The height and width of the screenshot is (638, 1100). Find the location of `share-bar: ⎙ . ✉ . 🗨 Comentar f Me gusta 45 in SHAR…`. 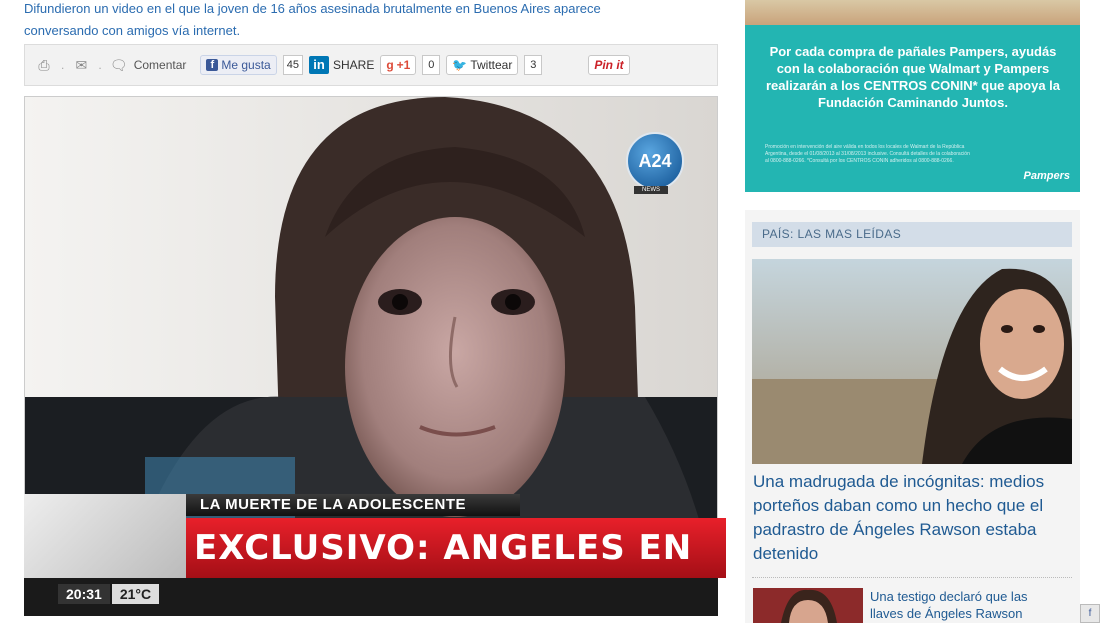

share-bar: ⎙ . ✉ . 🗨 Comentar f Me gusta 45 in SHAR… is located at coordinates (371, 65).